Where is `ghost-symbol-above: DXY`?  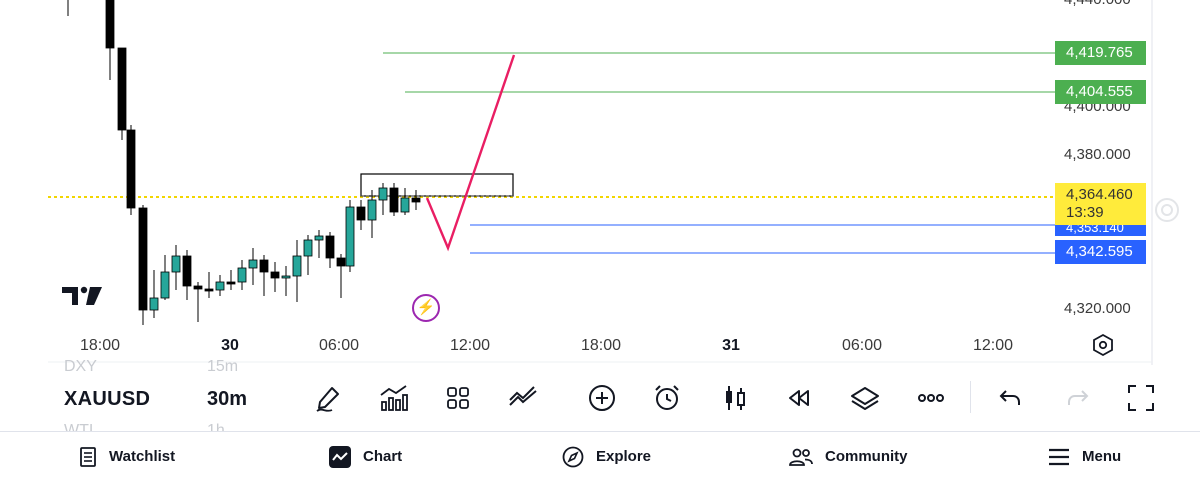 ghost-symbol-above: DXY is located at coordinates (80, 366).